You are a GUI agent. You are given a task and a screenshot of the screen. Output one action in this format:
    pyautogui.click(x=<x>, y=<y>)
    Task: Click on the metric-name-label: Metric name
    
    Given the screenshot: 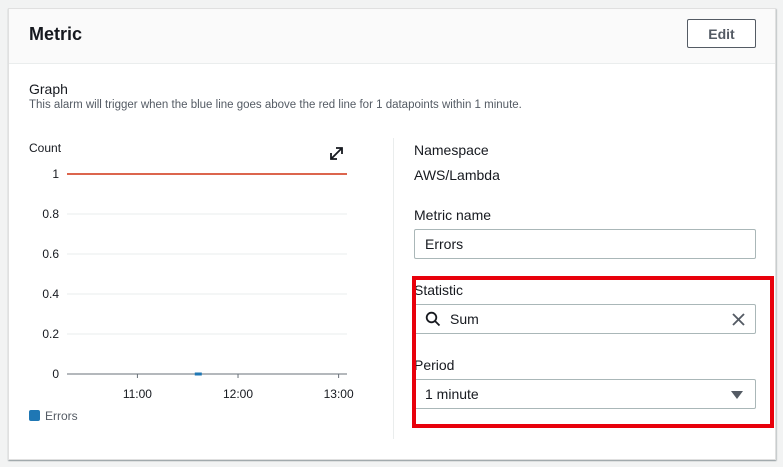 What is the action you would take?
    pyautogui.click(x=453, y=215)
    